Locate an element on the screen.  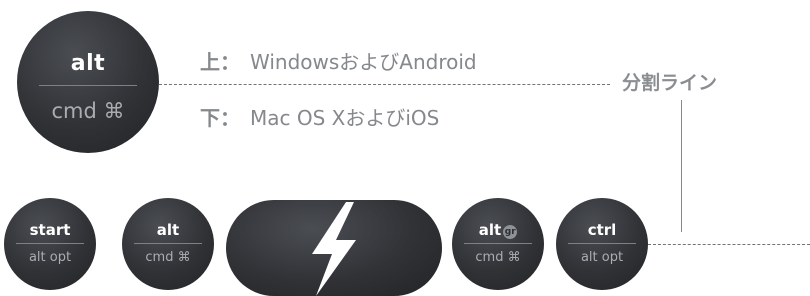
alt-gr-key-top-label: alt is located at coordinates (490, 230).